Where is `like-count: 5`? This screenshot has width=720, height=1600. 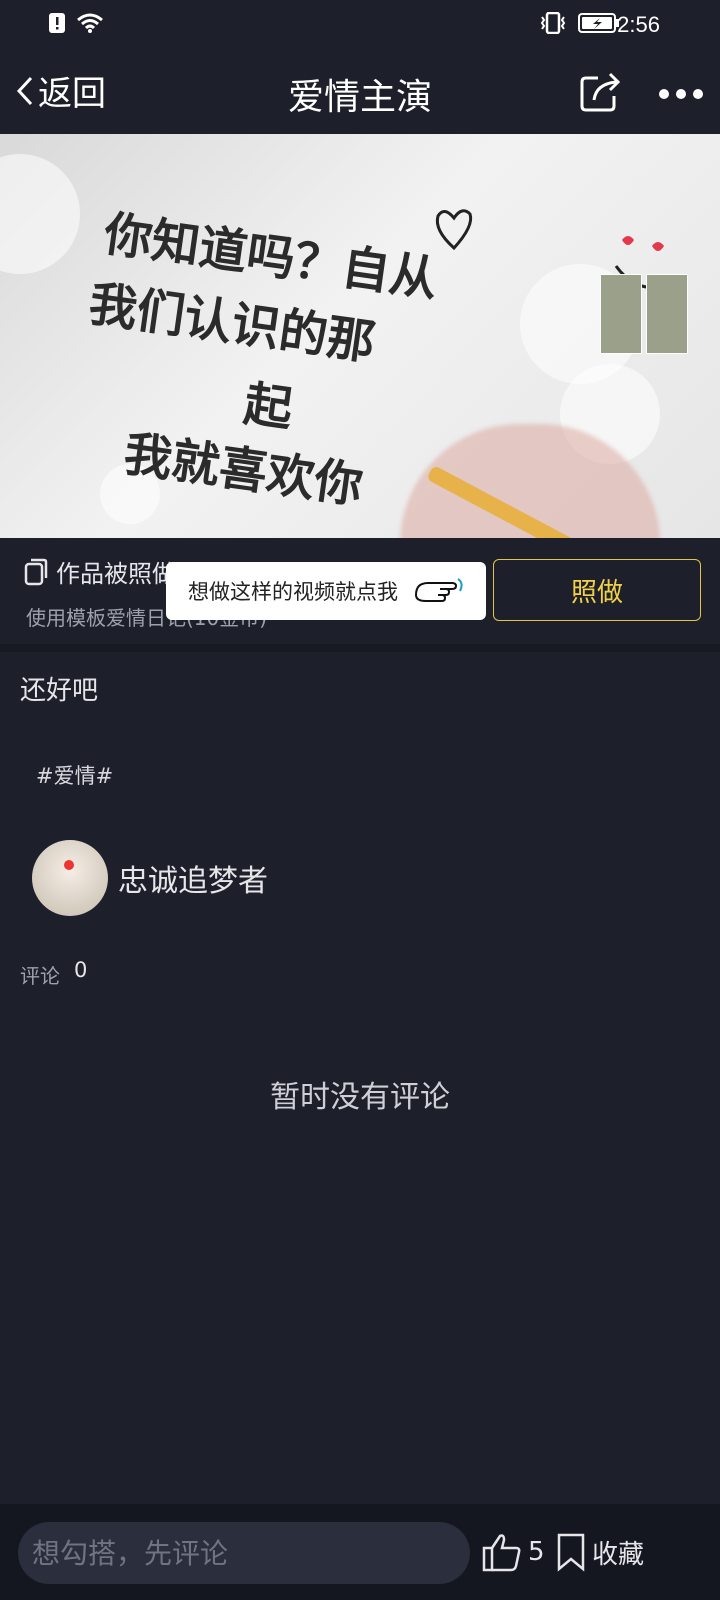 like-count: 5 is located at coordinates (536, 1552).